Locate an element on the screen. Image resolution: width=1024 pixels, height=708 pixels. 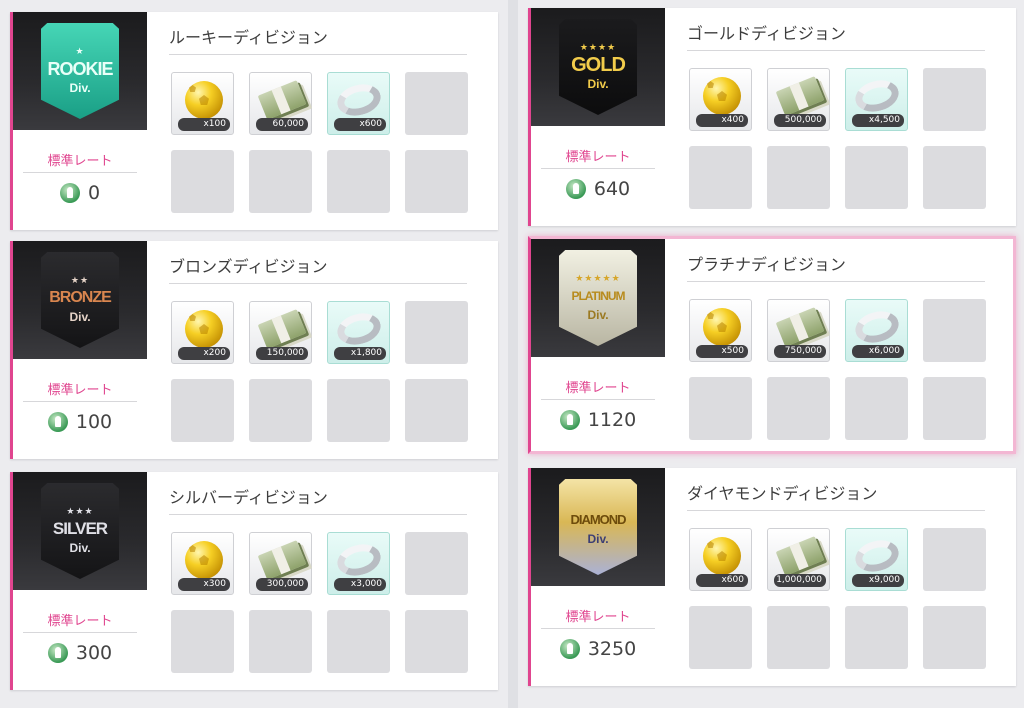
rate-value: 1120 is located at coordinates (612, 420).